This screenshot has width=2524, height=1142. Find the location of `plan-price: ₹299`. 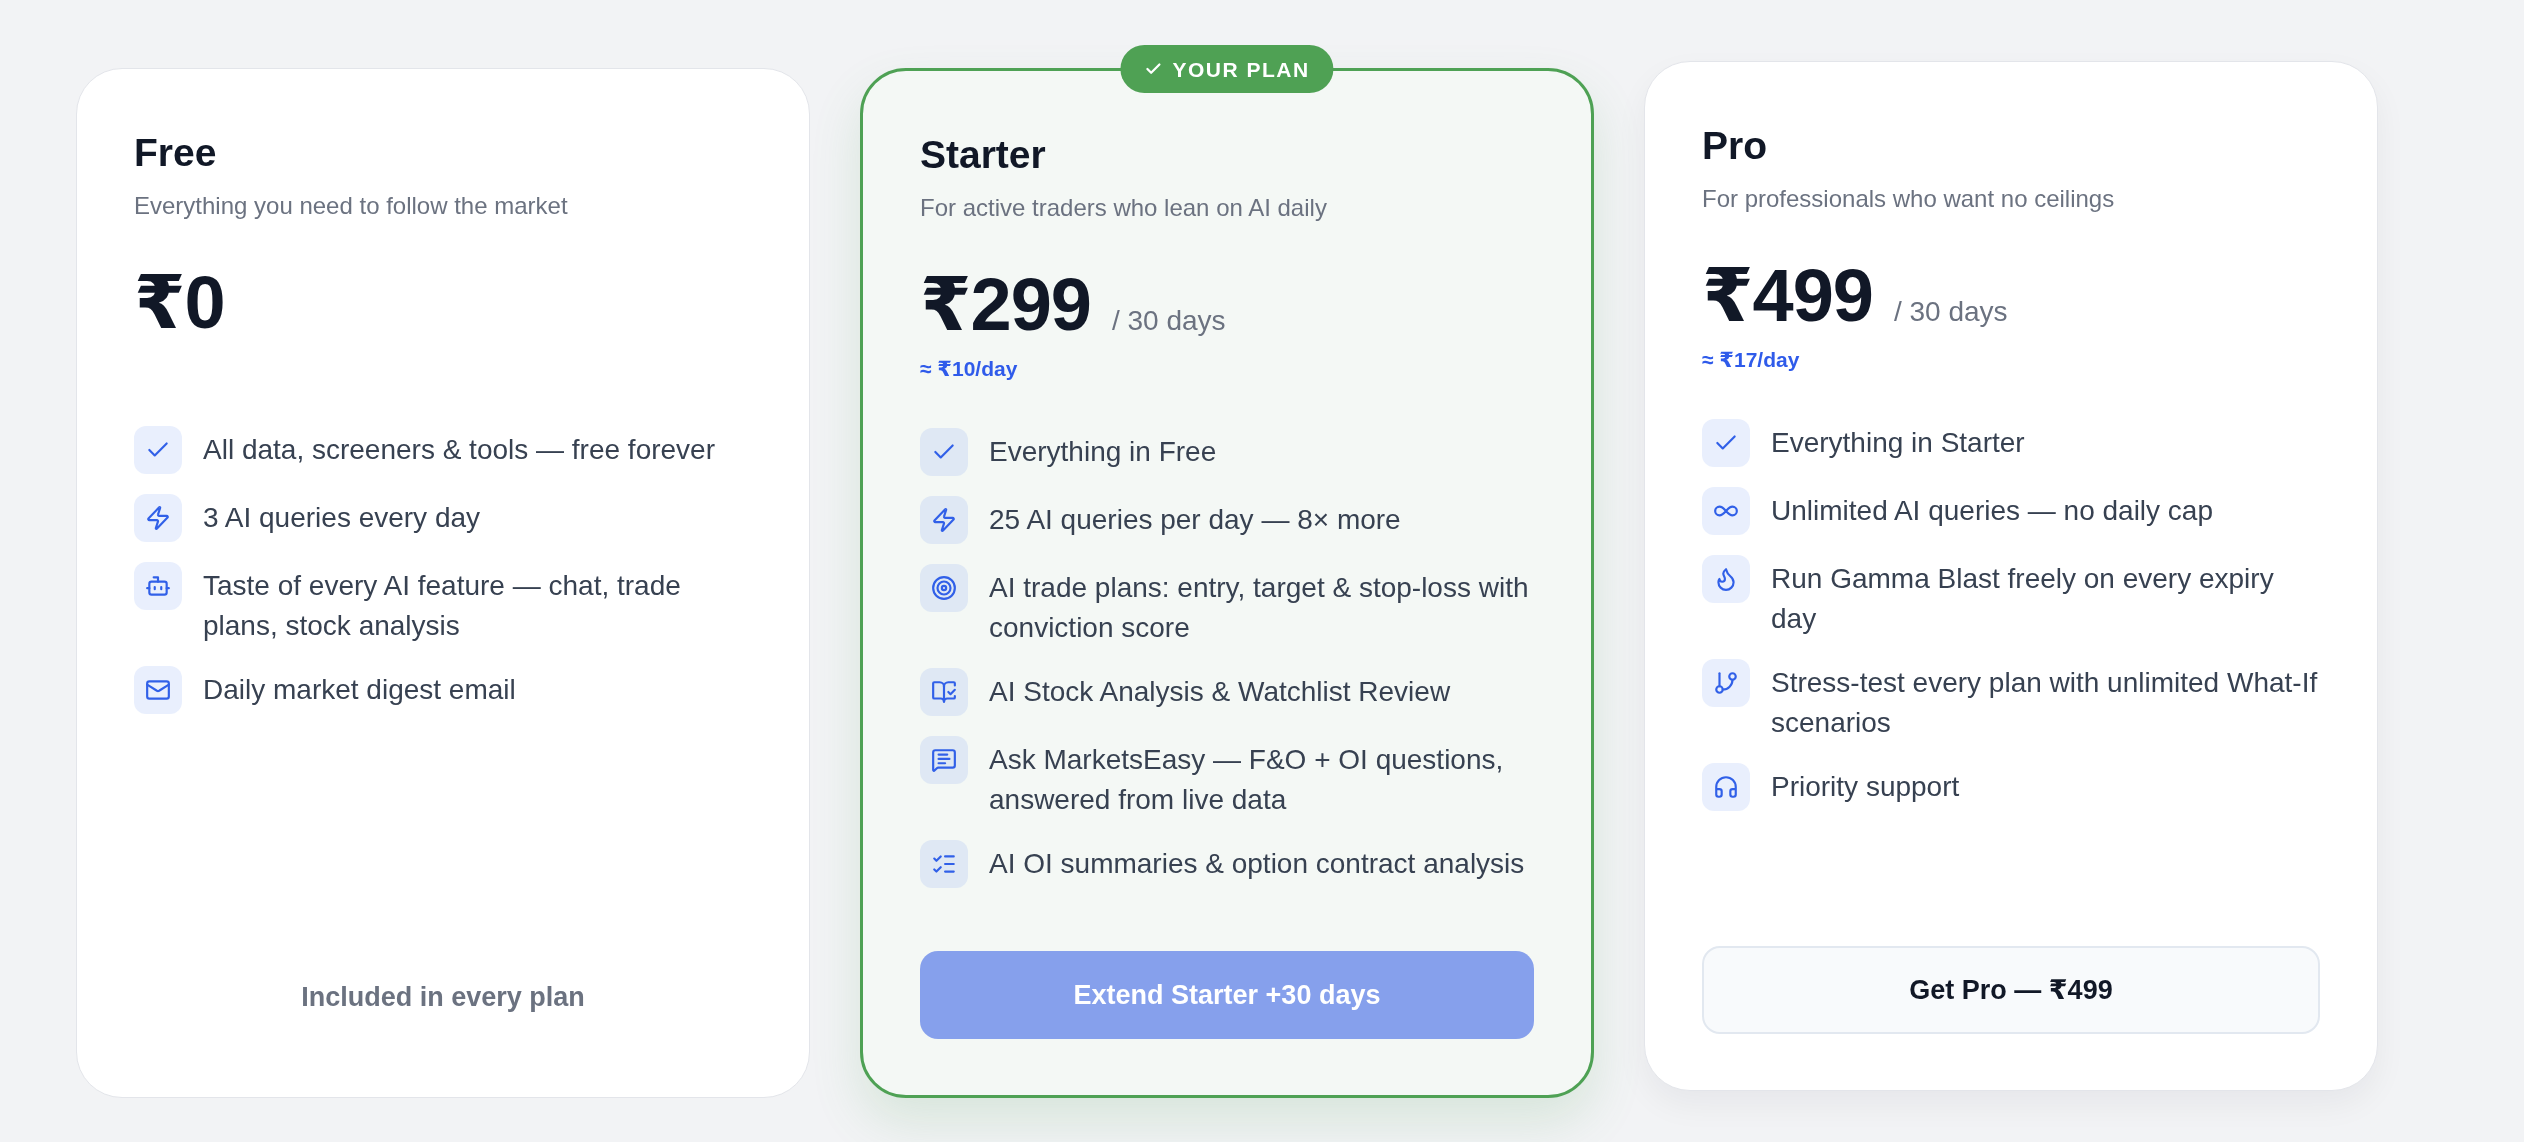

plan-price: ₹299 is located at coordinates (1005, 304).